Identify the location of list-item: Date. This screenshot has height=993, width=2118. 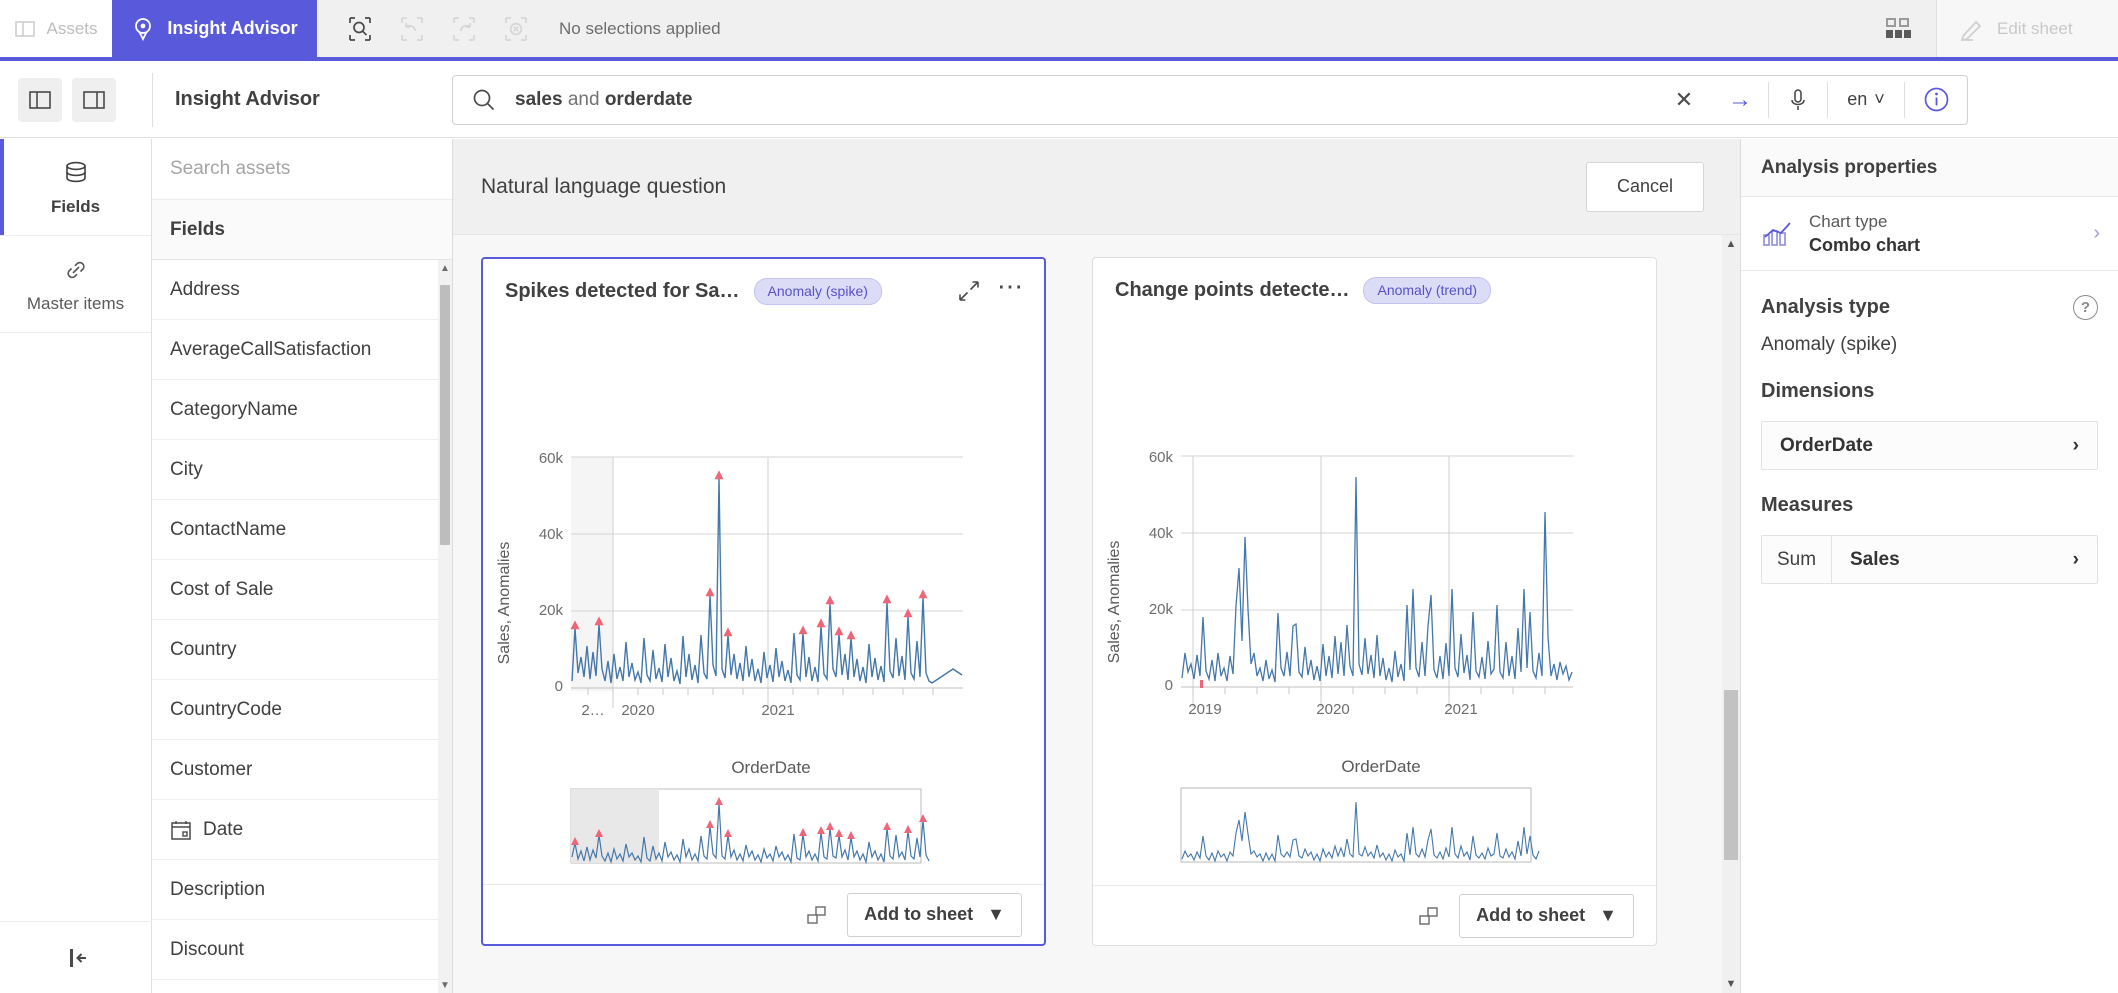
(302, 830).